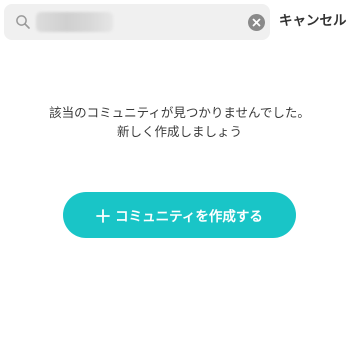 The height and width of the screenshot is (344, 359). I want to click on cancel-button: キャンセル, so click(313, 21).